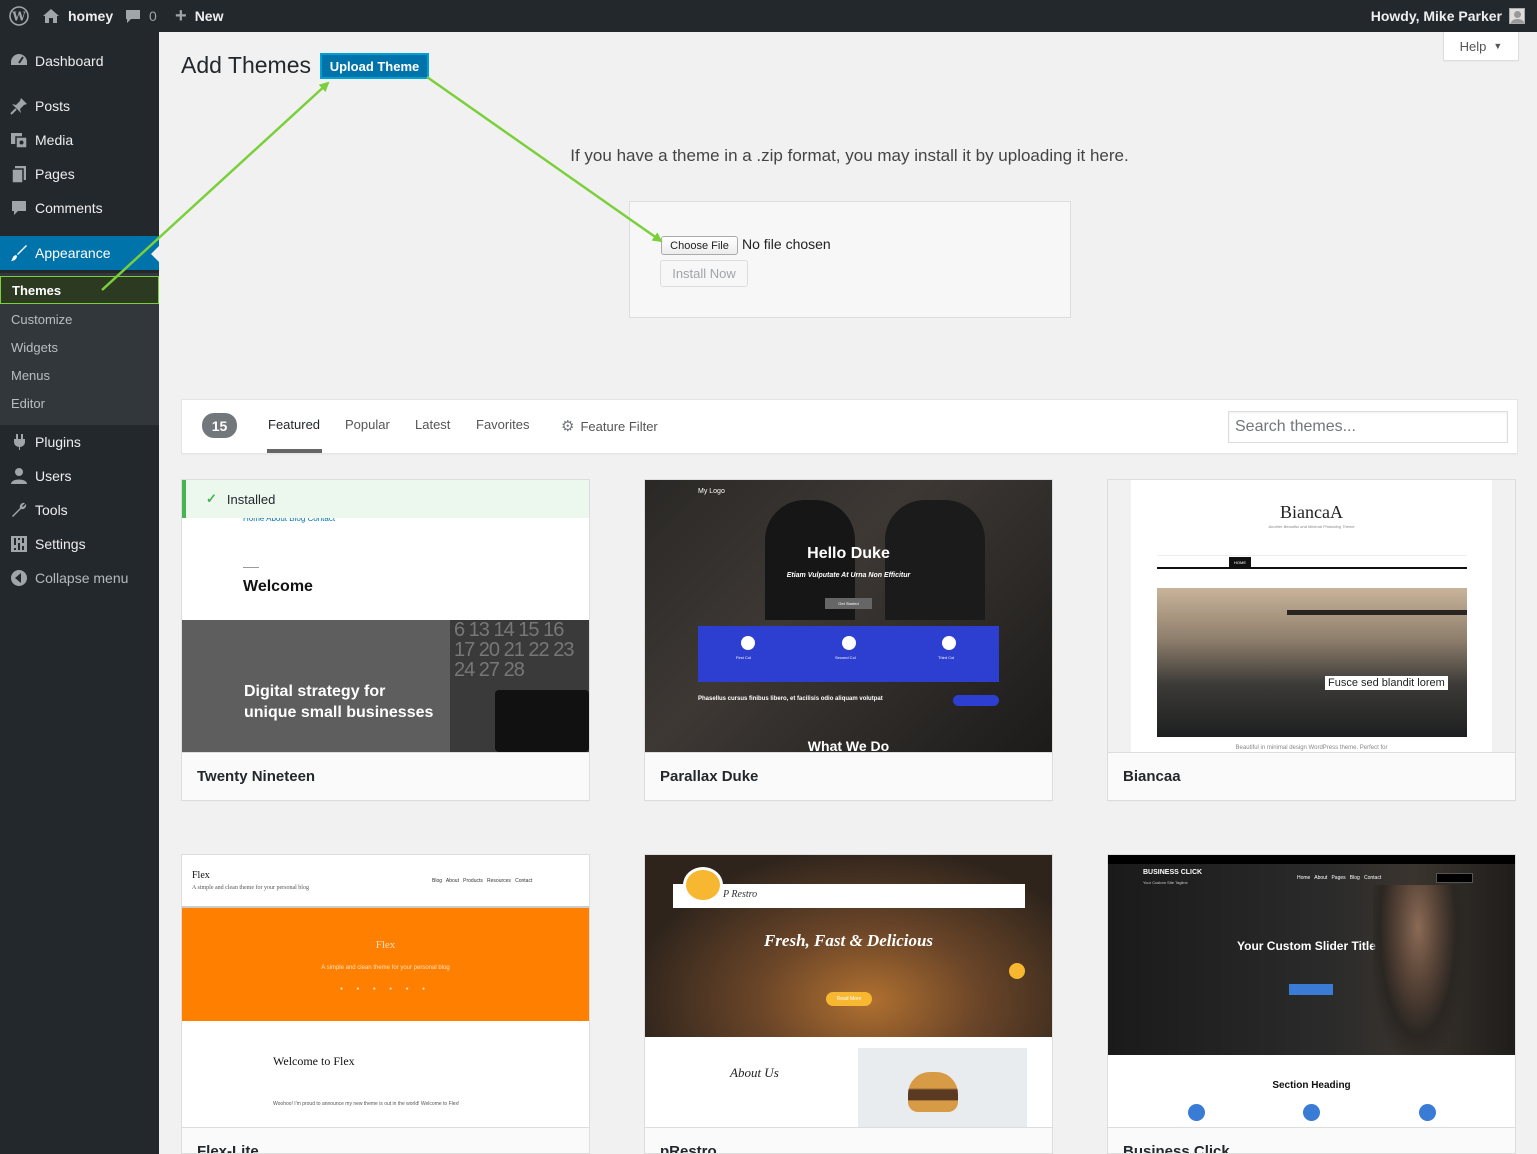 Image resolution: width=1537 pixels, height=1154 pixels. Describe the element at coordinates (133, 16) in the screenshot. I see `comment-bubble-icon` at that location.